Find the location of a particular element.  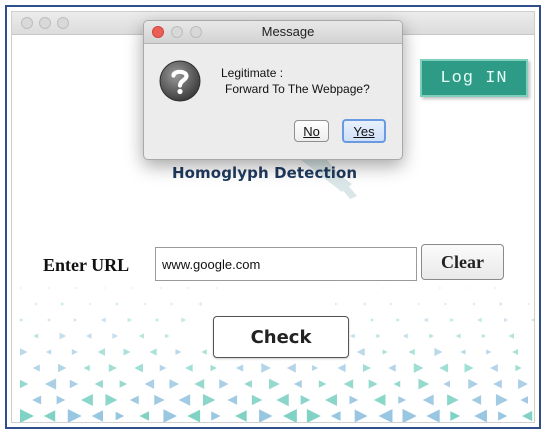

window-minimize-dot is located at coordinates (45, 23).